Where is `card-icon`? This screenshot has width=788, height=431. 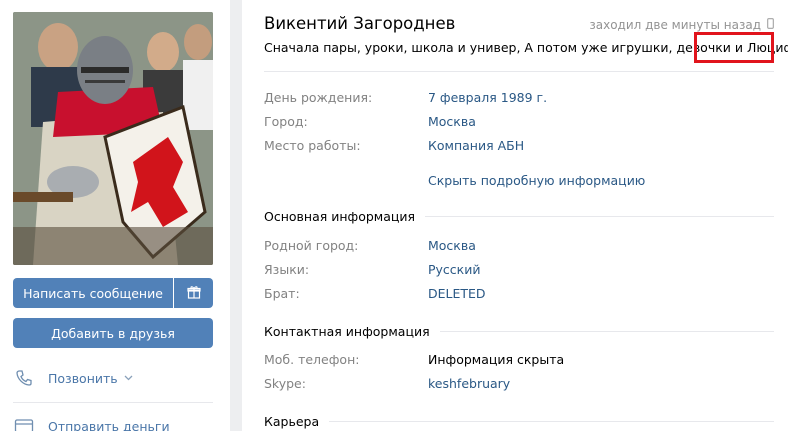
card-icon is located at coordinates (24, 423).